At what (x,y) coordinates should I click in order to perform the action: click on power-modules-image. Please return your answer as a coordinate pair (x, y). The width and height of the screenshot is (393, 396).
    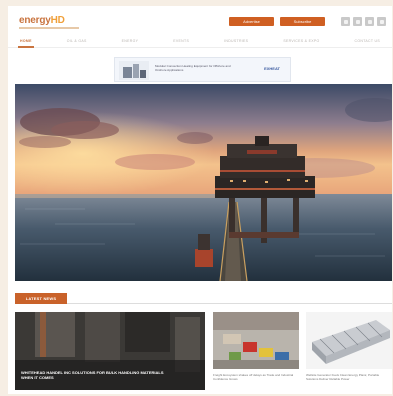
    Looking at the image, I should click on (349, 340).